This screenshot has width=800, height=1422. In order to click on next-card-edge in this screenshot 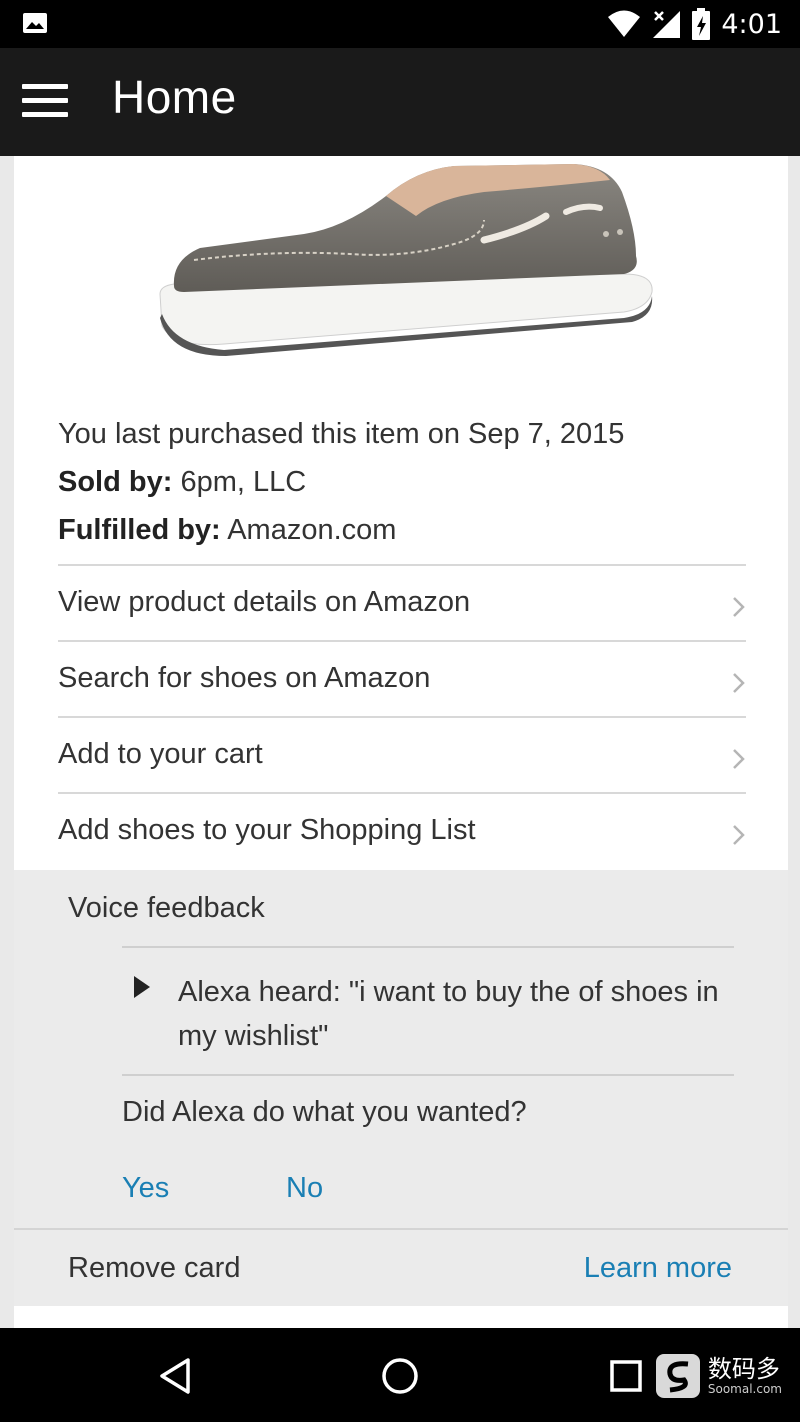, I will do `click(401, 1317)`.